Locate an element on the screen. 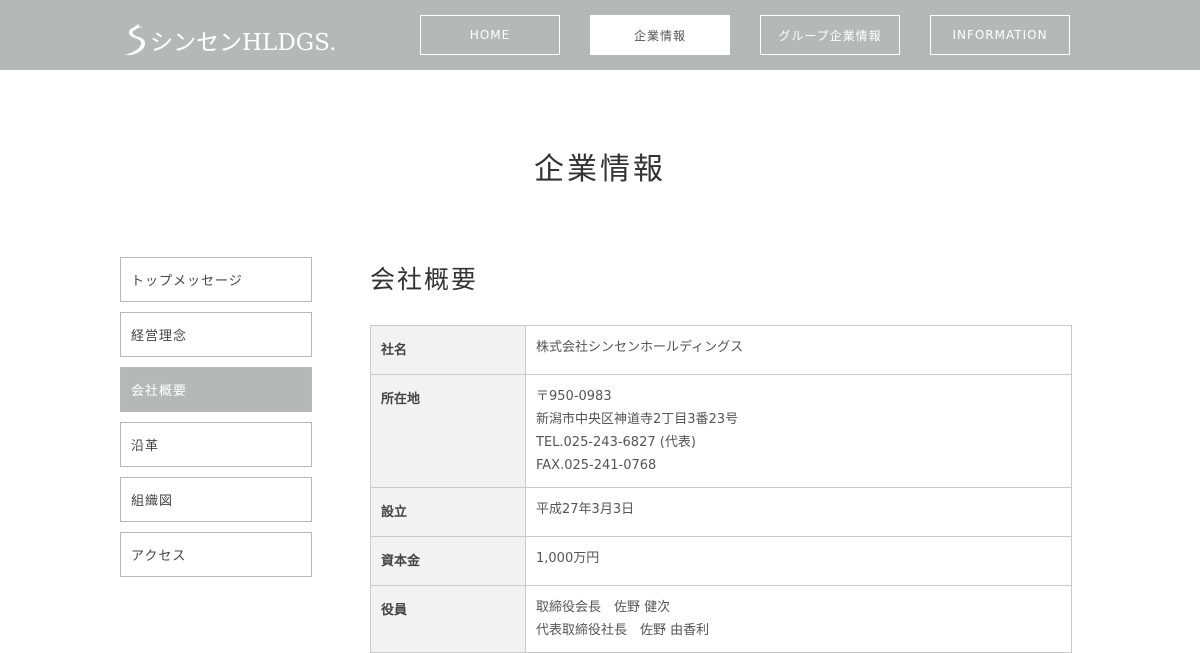  table-row: 社名 株式会社シンセンホールディングス is located at coordinates (721, 350).